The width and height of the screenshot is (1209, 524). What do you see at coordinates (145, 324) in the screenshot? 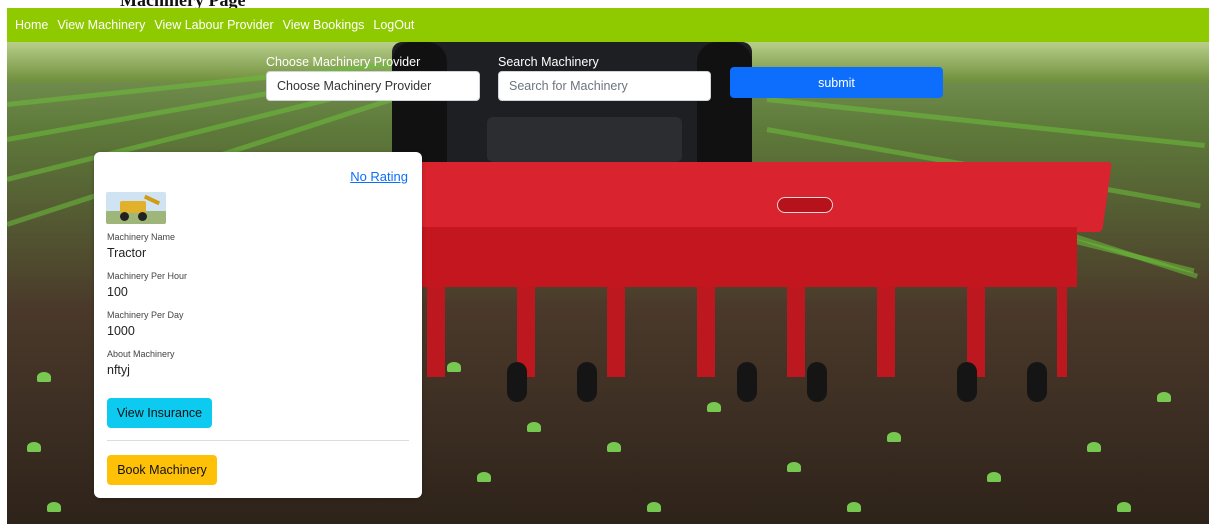
I see `field-per-day: Machinery Per Day 1000` at bounding box center [145, 324].